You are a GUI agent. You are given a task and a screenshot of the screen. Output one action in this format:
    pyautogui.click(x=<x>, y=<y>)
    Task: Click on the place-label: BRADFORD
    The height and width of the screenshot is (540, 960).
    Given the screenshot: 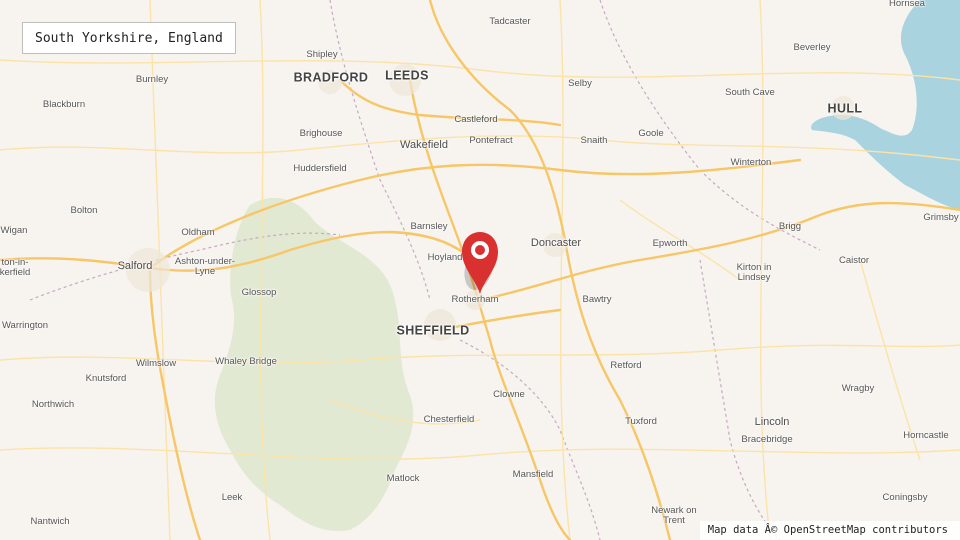 What is the action you would take?
    pyautogui.click(x=331, y=77)
    